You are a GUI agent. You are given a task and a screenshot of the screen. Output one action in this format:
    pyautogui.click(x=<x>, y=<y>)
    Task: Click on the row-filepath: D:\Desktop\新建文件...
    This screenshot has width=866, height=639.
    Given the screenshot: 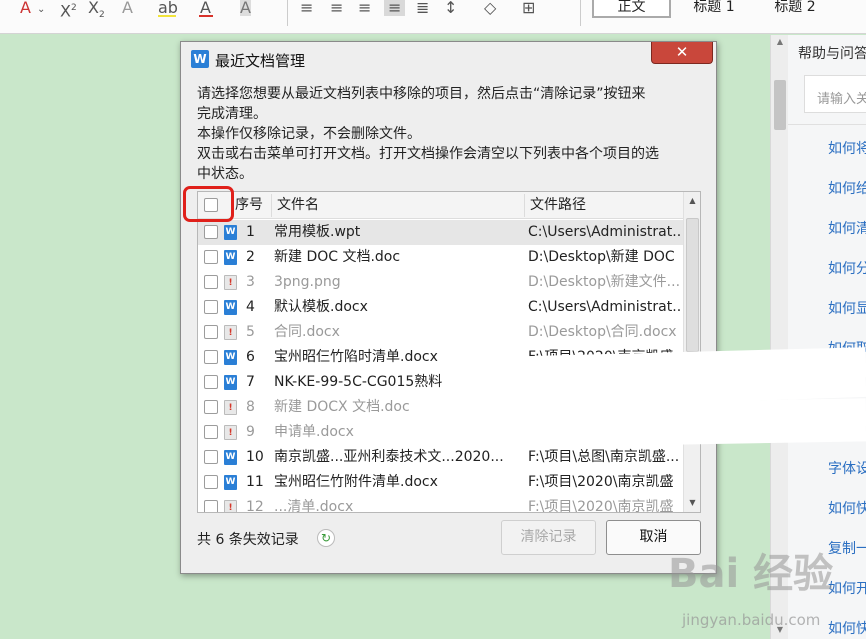 What is the action you would take?
    pyautogui.click(x=604, y=282)
    